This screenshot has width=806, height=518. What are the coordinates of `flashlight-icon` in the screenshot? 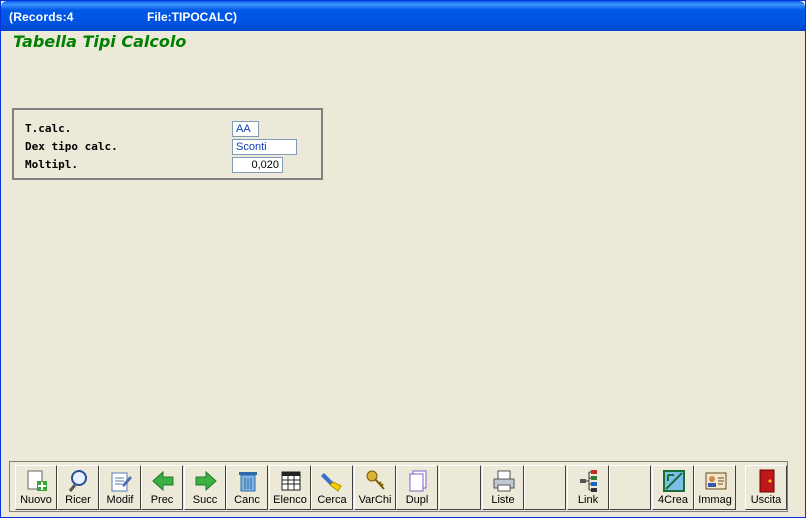 It's located at (331, 482).